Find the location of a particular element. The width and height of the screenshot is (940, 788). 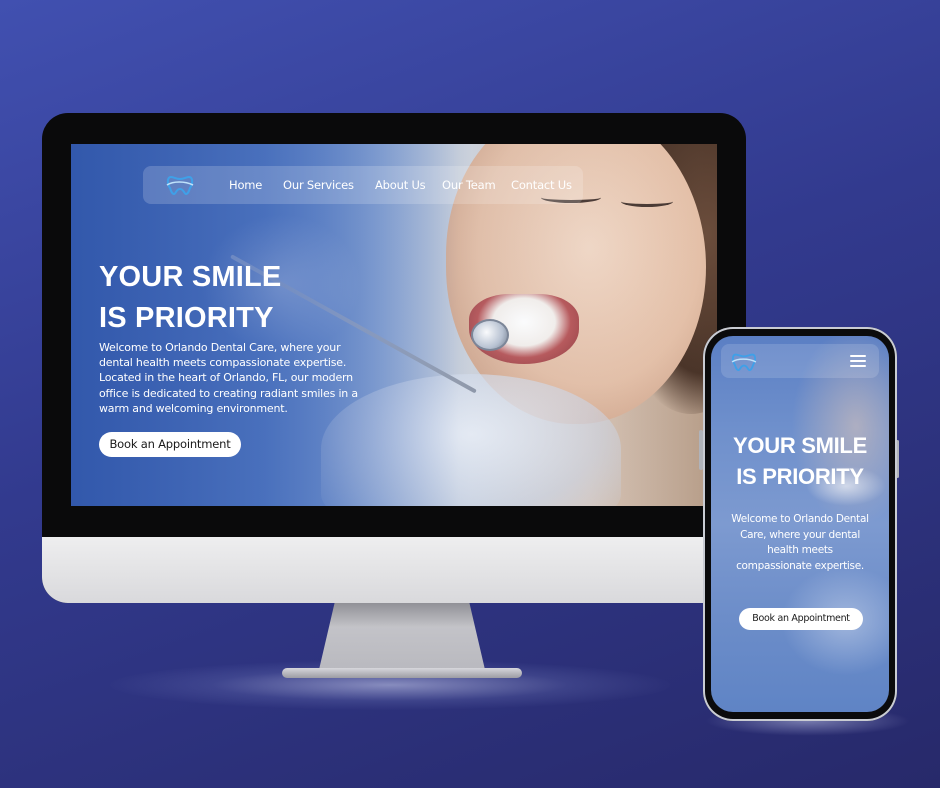

nav-contact-us: Contact Us is located at coordinates (541, 185).